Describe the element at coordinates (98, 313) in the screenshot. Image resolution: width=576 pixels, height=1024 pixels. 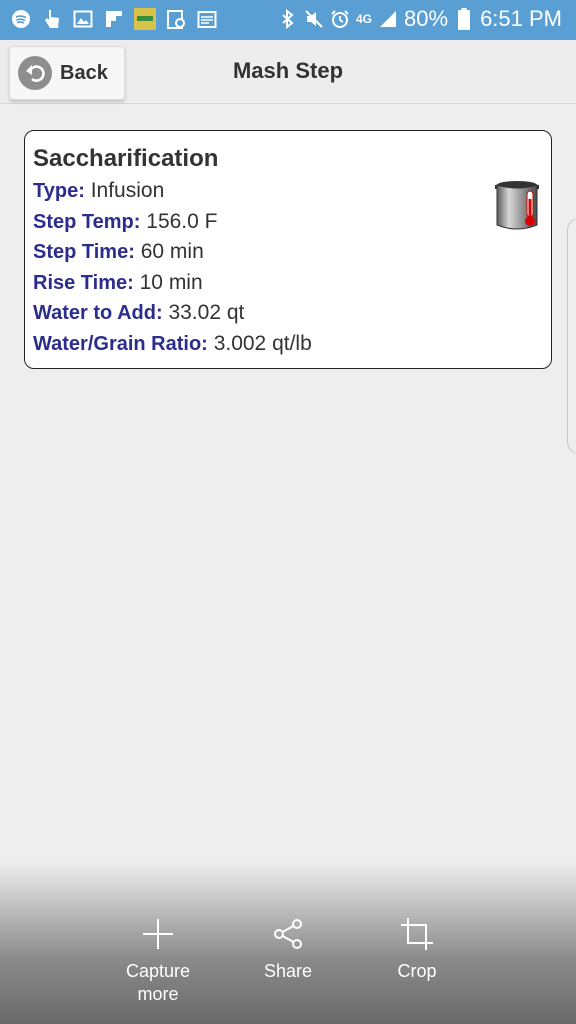
I see `water-to-add-label: Water to Add:` at that location.